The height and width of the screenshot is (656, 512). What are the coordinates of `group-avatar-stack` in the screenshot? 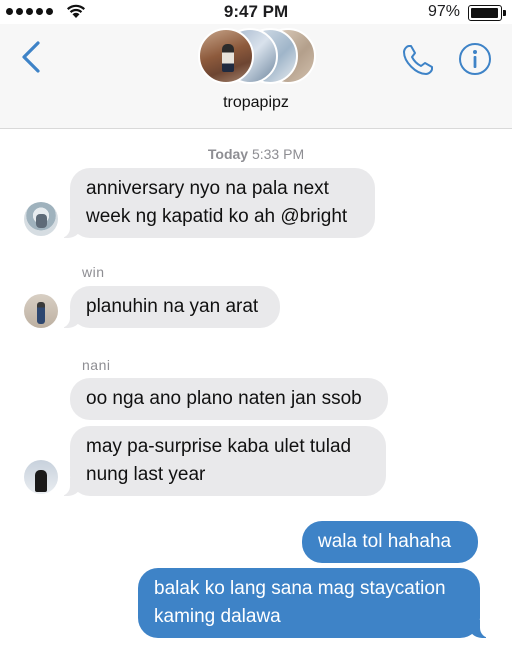 It's located at (258, 58).